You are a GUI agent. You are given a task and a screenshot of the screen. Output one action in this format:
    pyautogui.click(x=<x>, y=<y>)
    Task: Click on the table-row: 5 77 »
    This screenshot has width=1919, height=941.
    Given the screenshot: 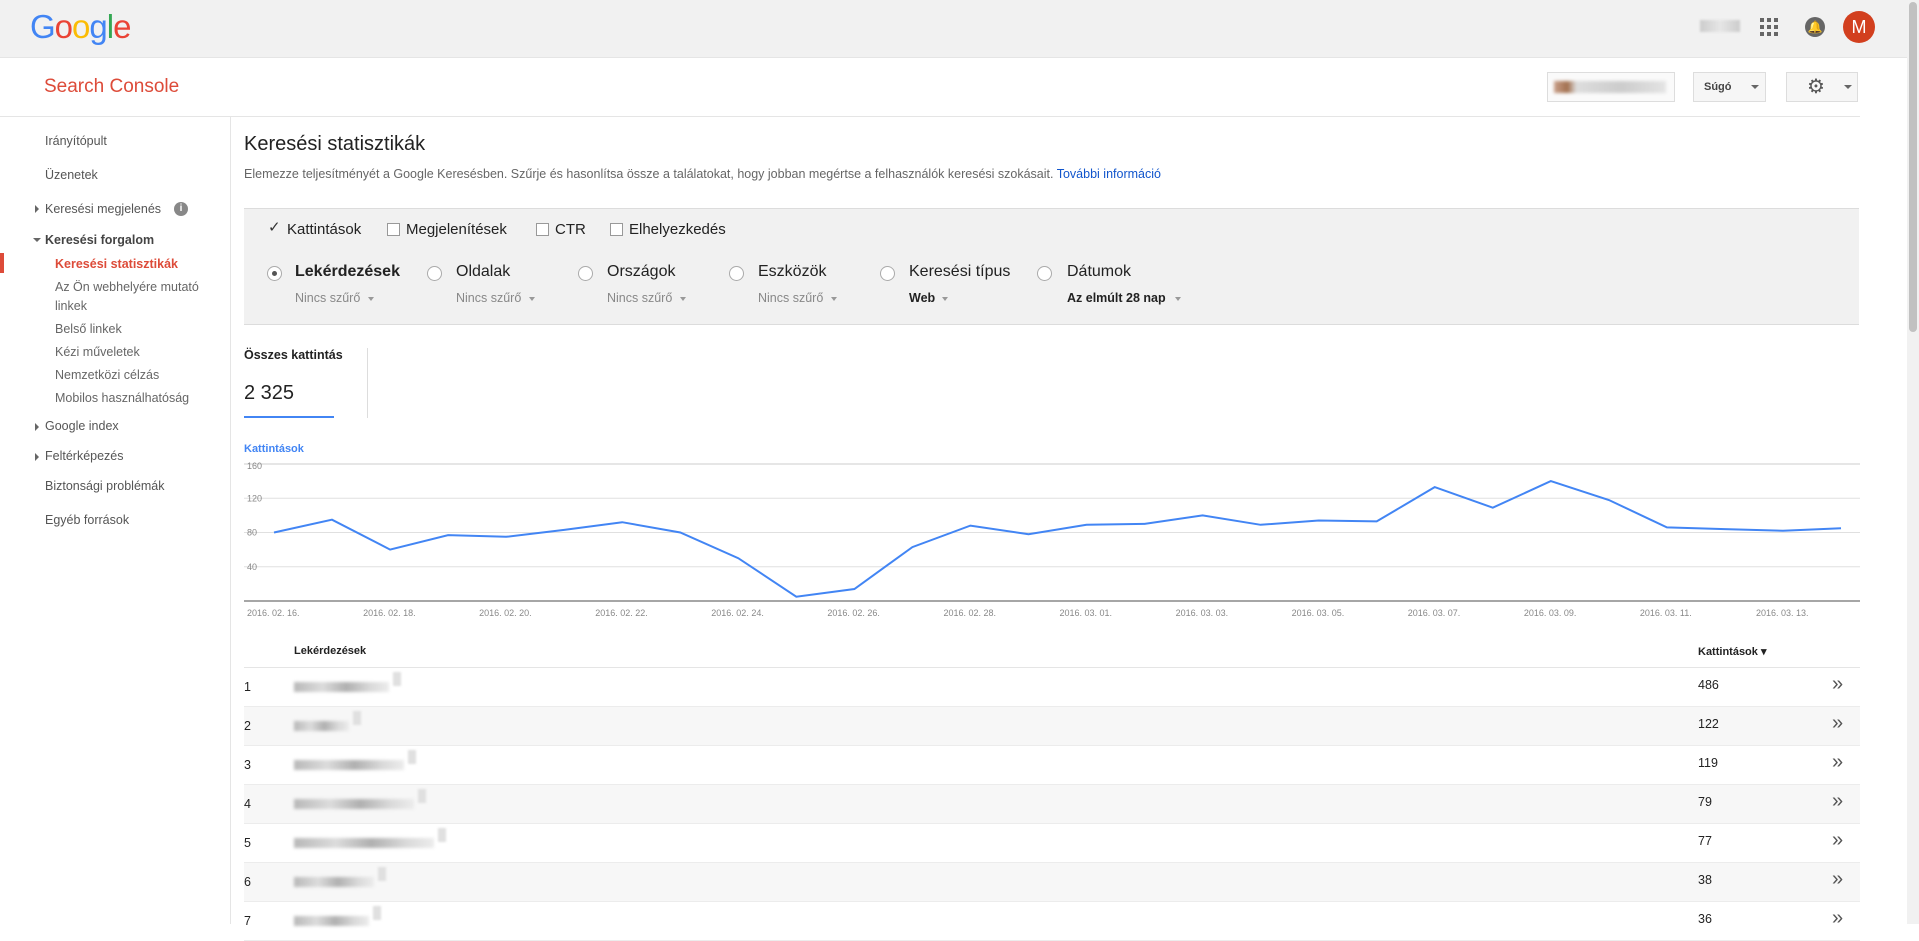 What is the action you would take?
    pyautogui.click(x=1052, y=843)
    